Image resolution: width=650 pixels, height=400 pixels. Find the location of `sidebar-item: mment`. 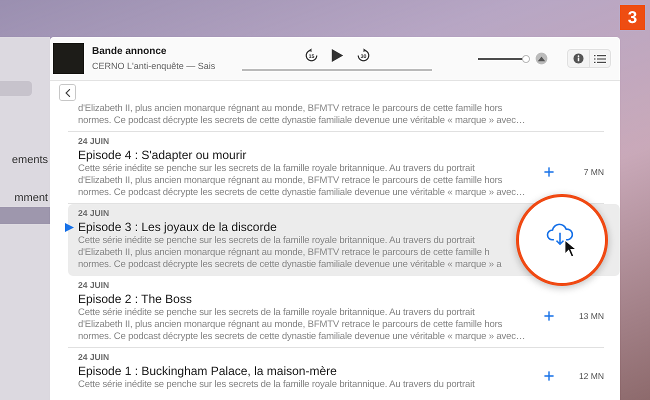

sidebar-item: mment is located at coordinates (25, 198).